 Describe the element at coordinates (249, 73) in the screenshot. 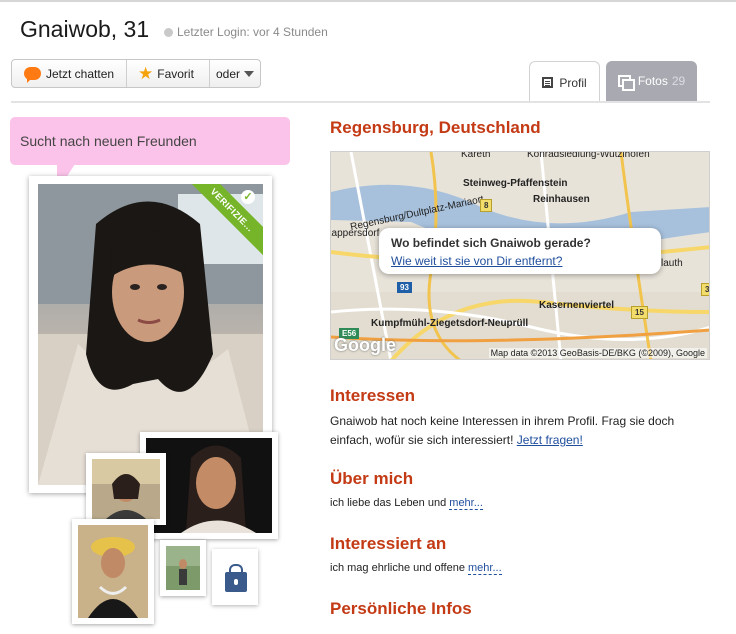

I see `chevron-down-icon` at that location.